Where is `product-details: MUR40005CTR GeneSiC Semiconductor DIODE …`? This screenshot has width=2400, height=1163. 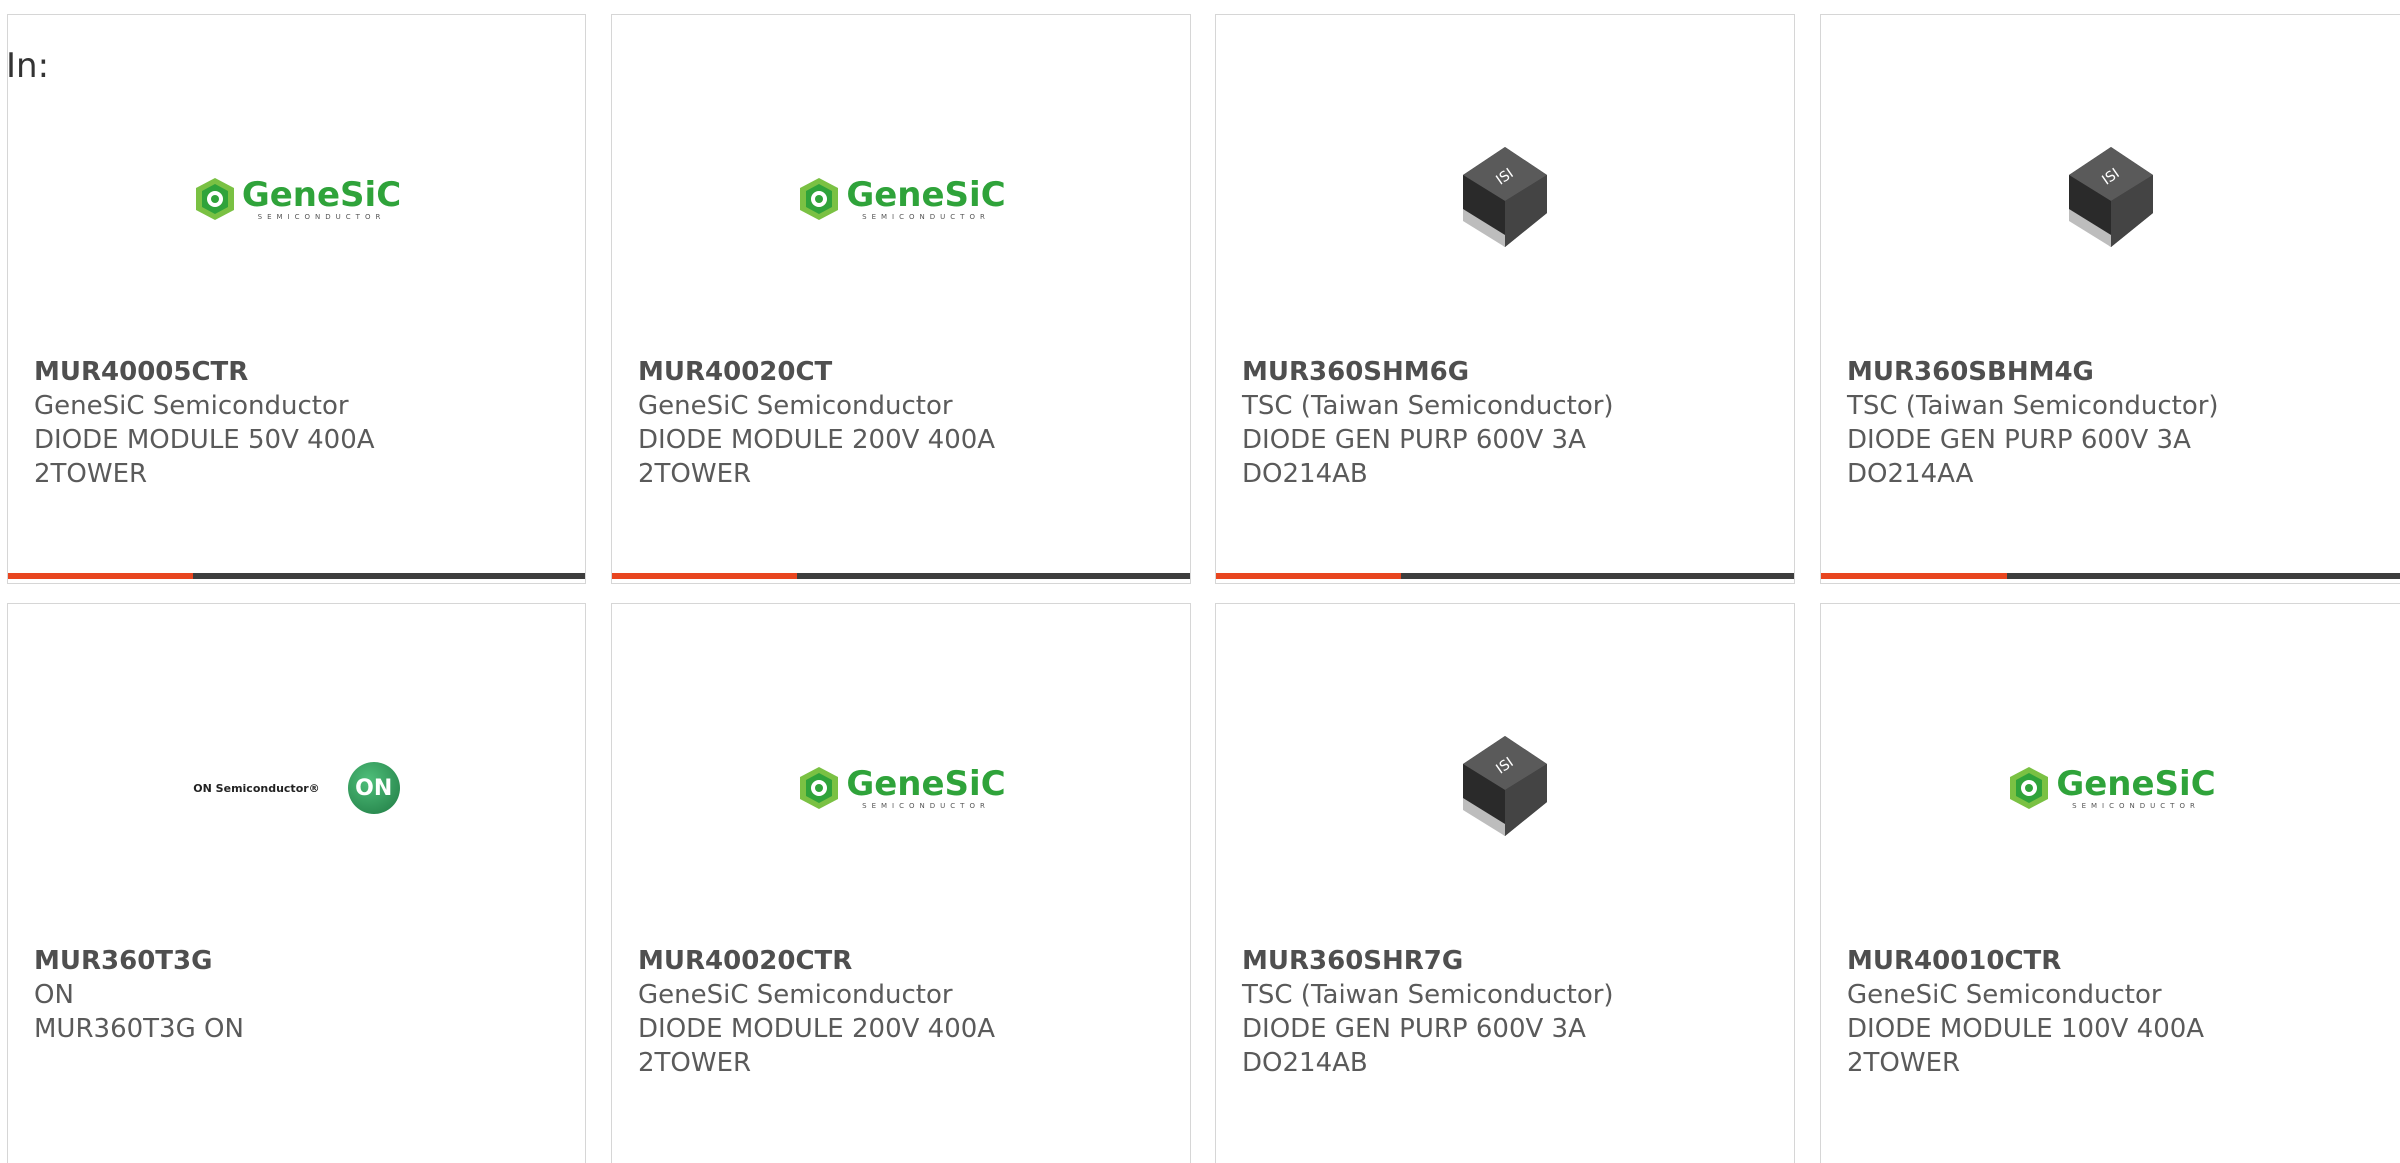 product-details: MUR40005CTR GeneSiC Semiconductor DIODE … is located at coordinates (204, 423).